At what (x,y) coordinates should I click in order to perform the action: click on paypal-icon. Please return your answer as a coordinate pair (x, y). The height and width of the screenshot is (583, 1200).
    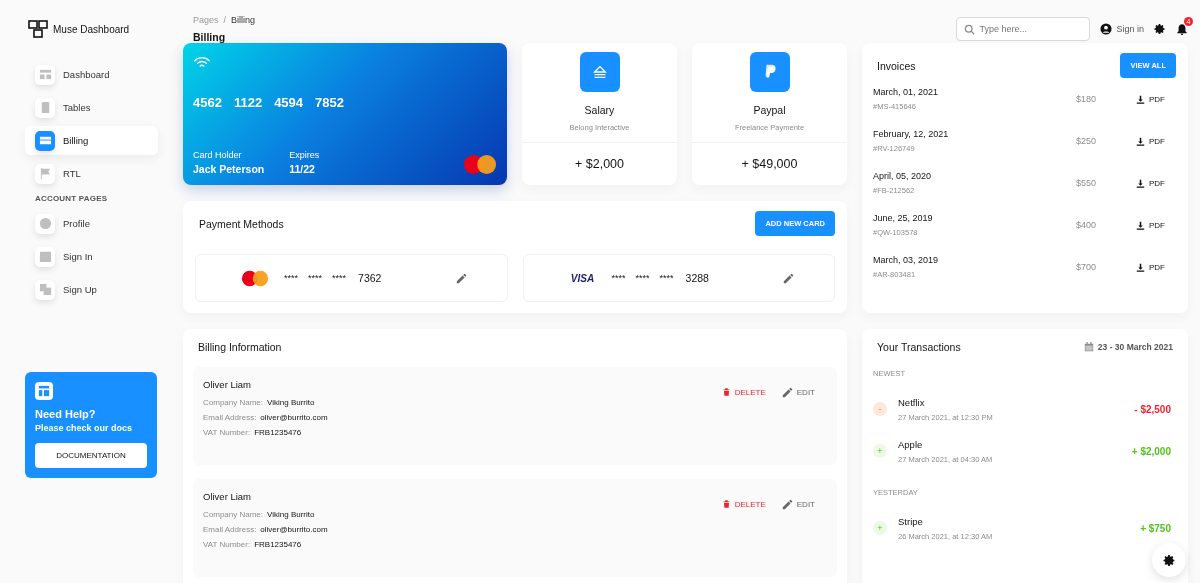
    Looking at the image, I should click on (769, 72).